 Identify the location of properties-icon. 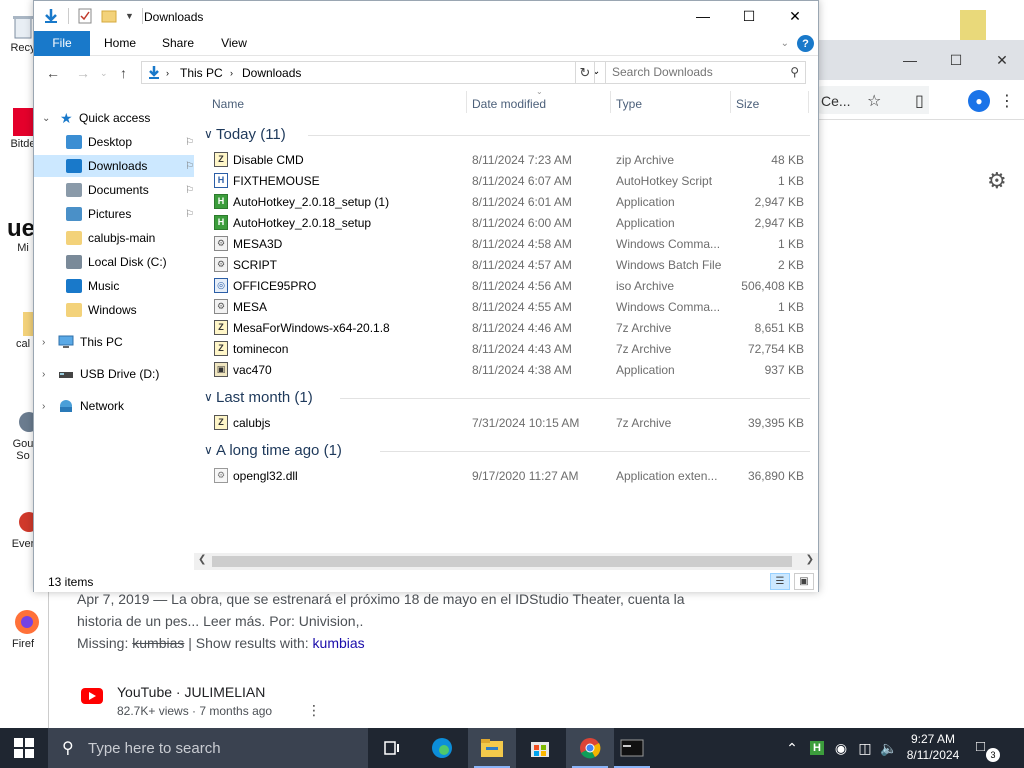
(85, 16).